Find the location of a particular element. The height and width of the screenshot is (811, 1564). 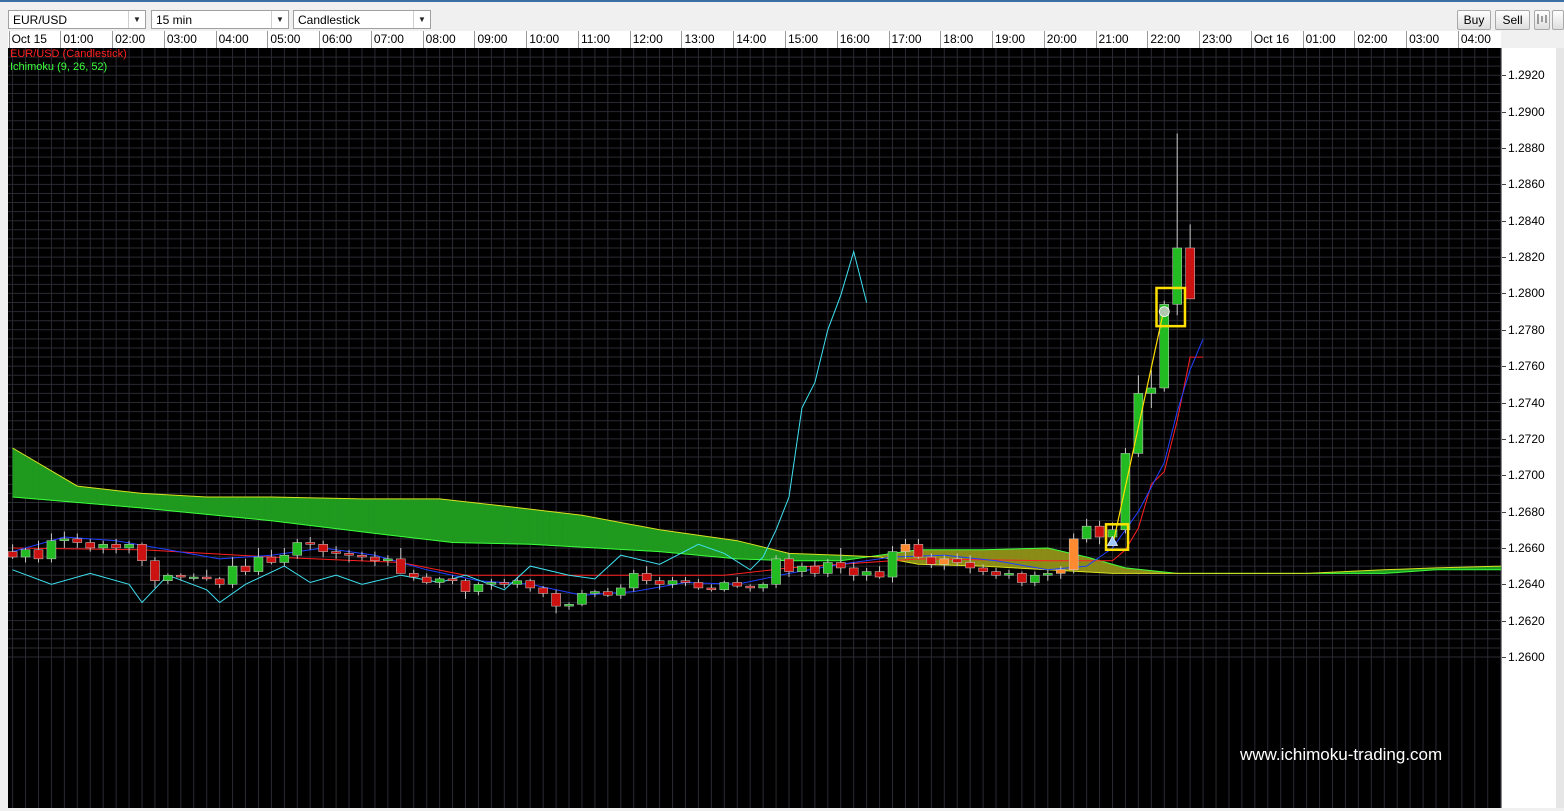

time-label: 01:00 is located at coordinates (1320, 39).